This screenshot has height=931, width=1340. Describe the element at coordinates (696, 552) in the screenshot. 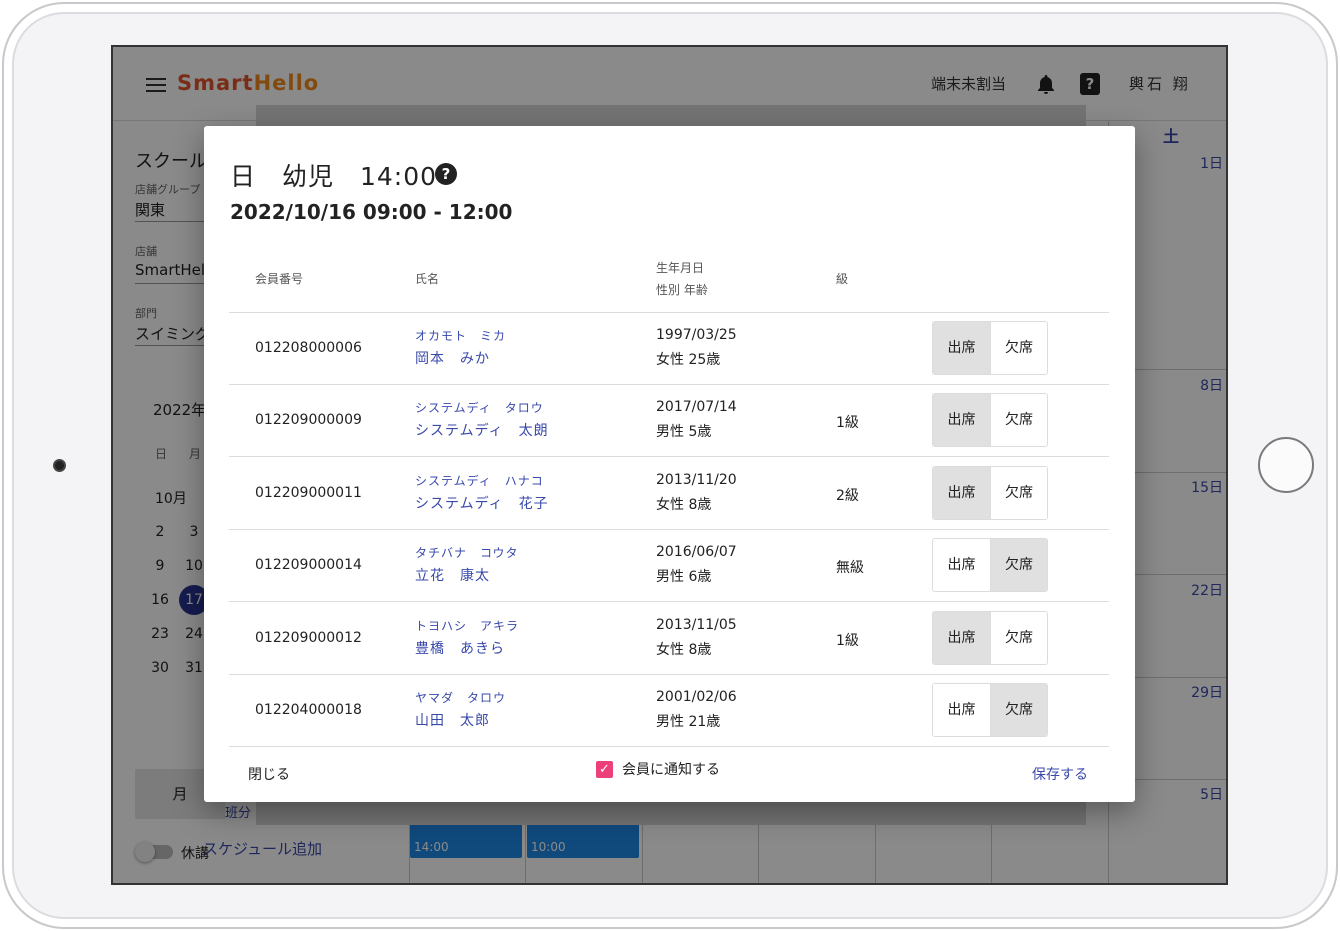

I see `member-birthdate: 2016/06/07` at that location.